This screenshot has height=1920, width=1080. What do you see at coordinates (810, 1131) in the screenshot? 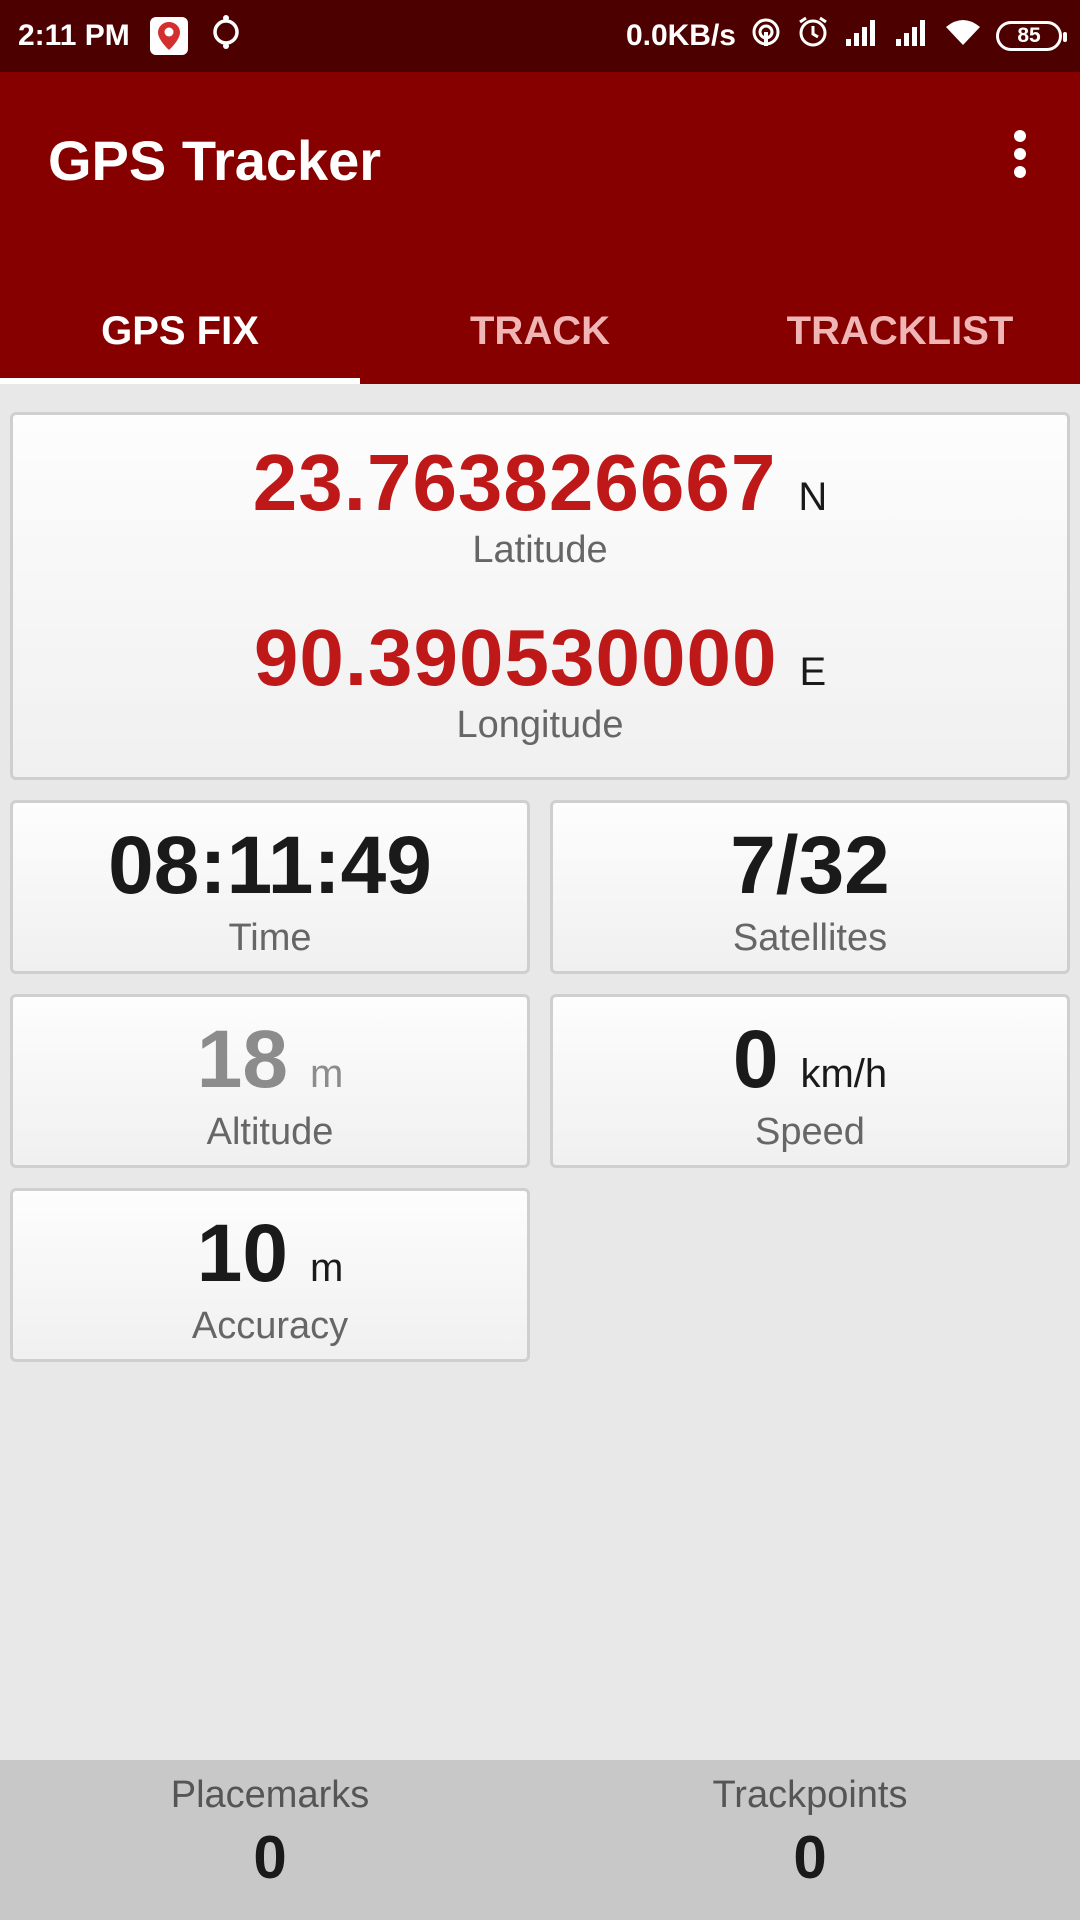
I see `speed-label: Speed` at bounding box center [810, 1131].